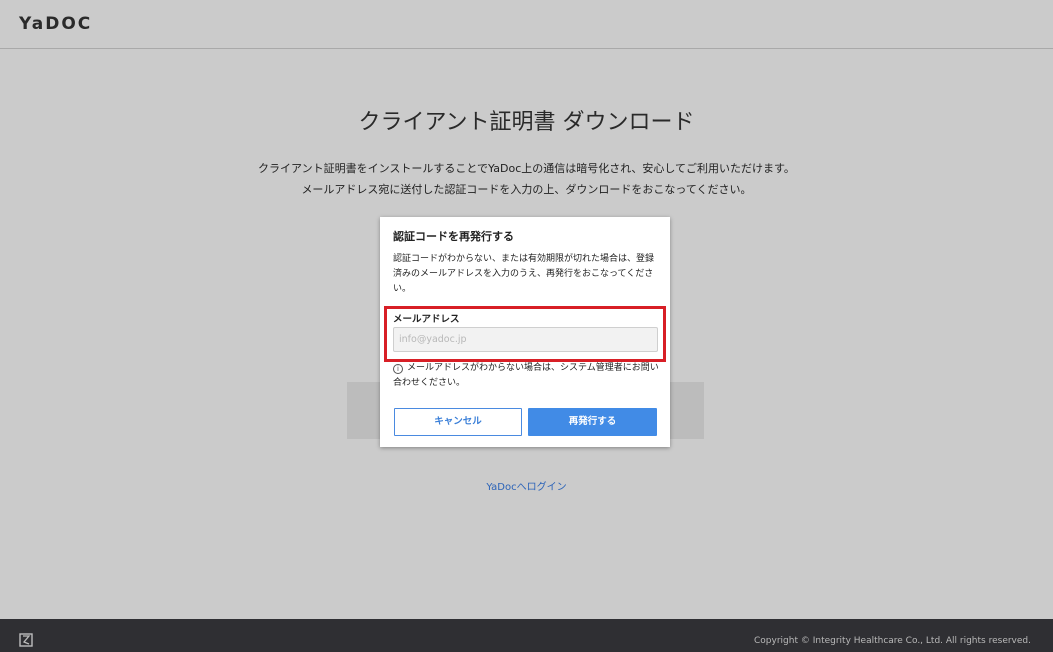 This screenshot has height=652, width=1053. Describe the element at coordinates (526, 485) in the screenshot. I see `yadoc-login-link: YaDocへログイン` at that location.